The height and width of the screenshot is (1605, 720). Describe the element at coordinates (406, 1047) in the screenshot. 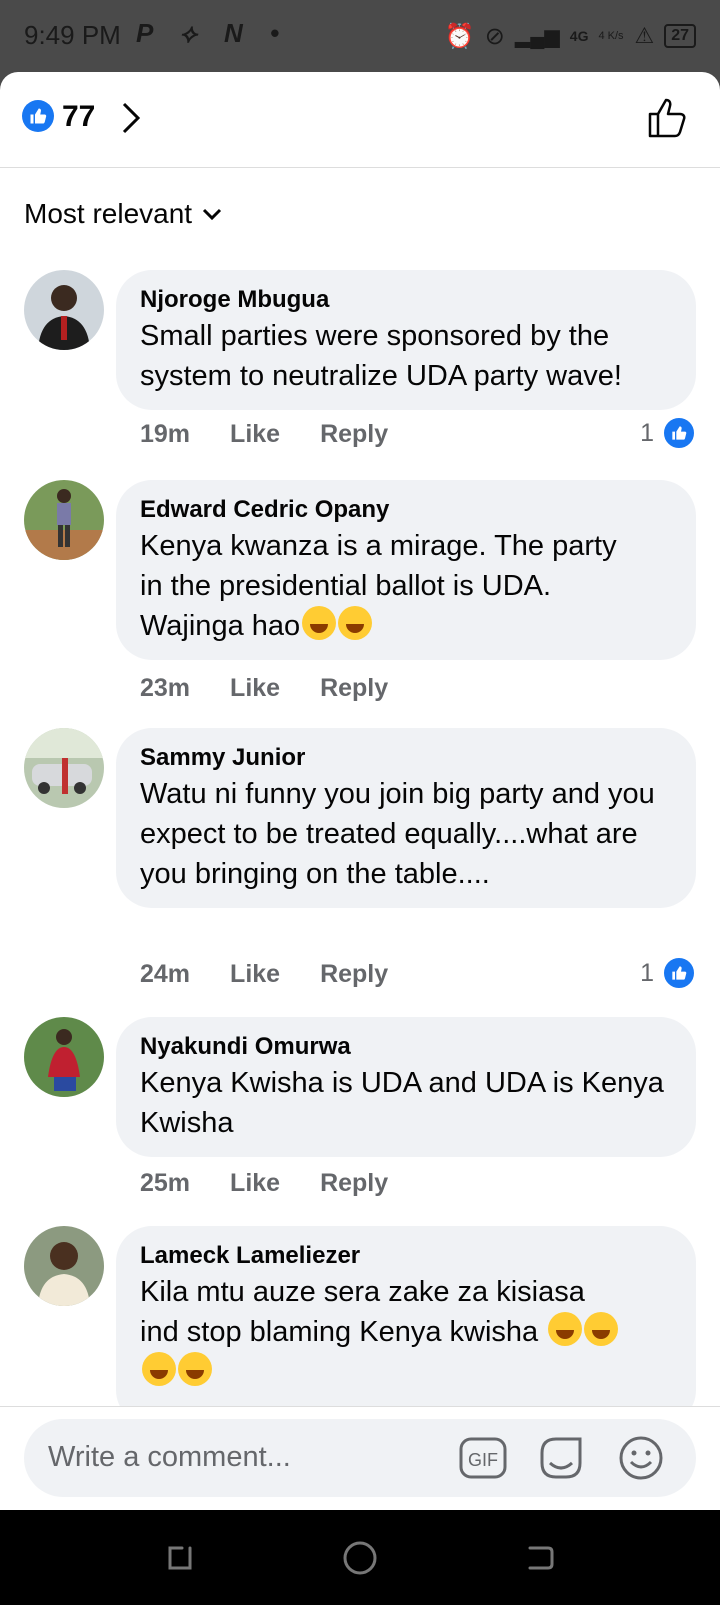

I see `comment-author: Nyakundi Omurwa` at that location.